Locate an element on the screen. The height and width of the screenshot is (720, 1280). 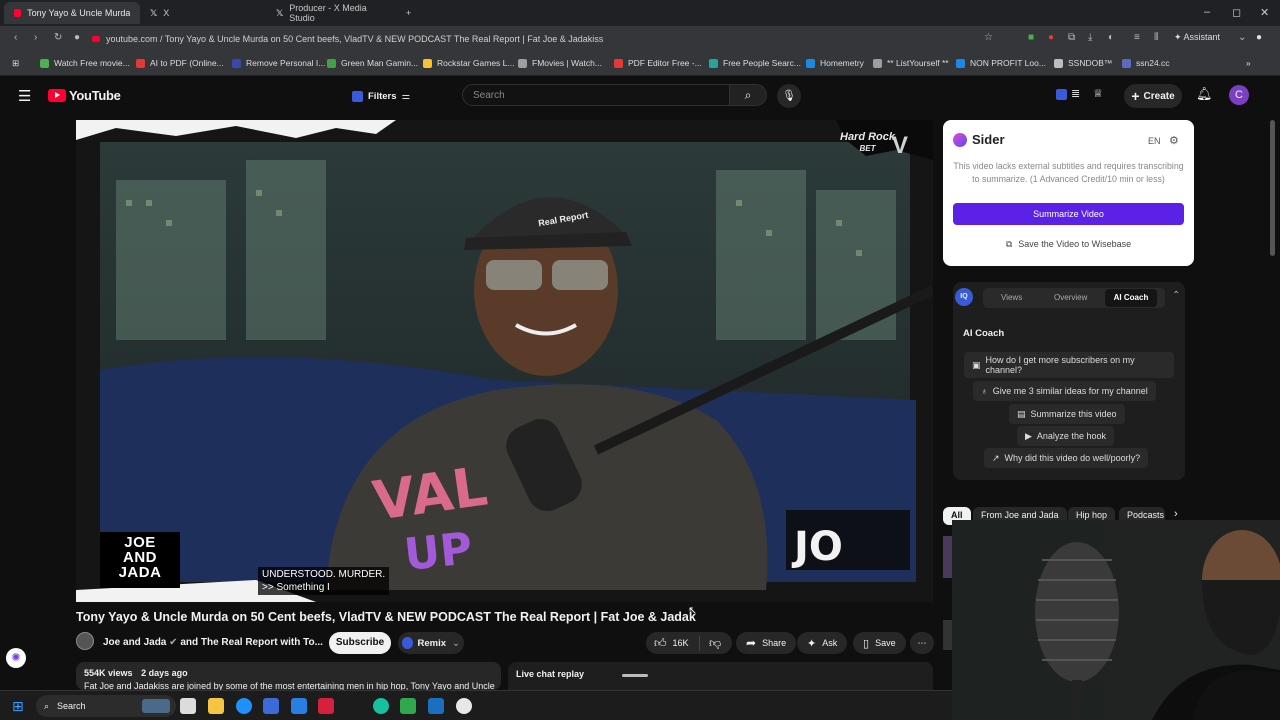
bookmark-star-icon: ☆ is located at coordinates (988, 37).